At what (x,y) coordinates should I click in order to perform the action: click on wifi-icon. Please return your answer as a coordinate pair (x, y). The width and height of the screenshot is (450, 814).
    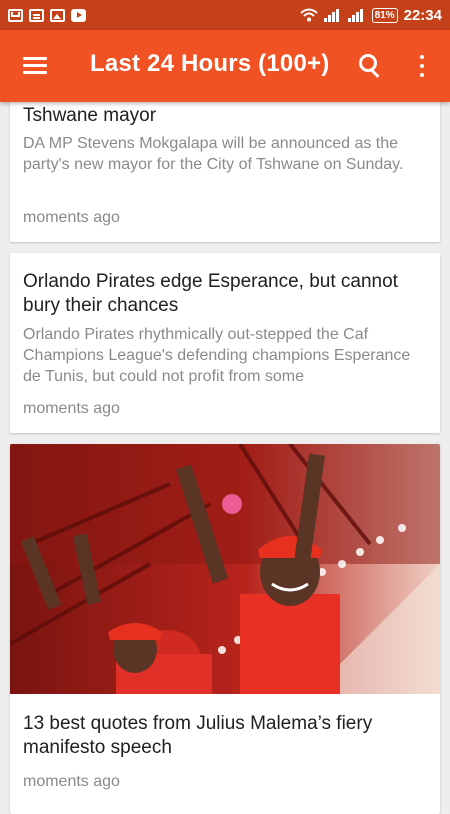
    Looking at the image, I should click on (308, 15).